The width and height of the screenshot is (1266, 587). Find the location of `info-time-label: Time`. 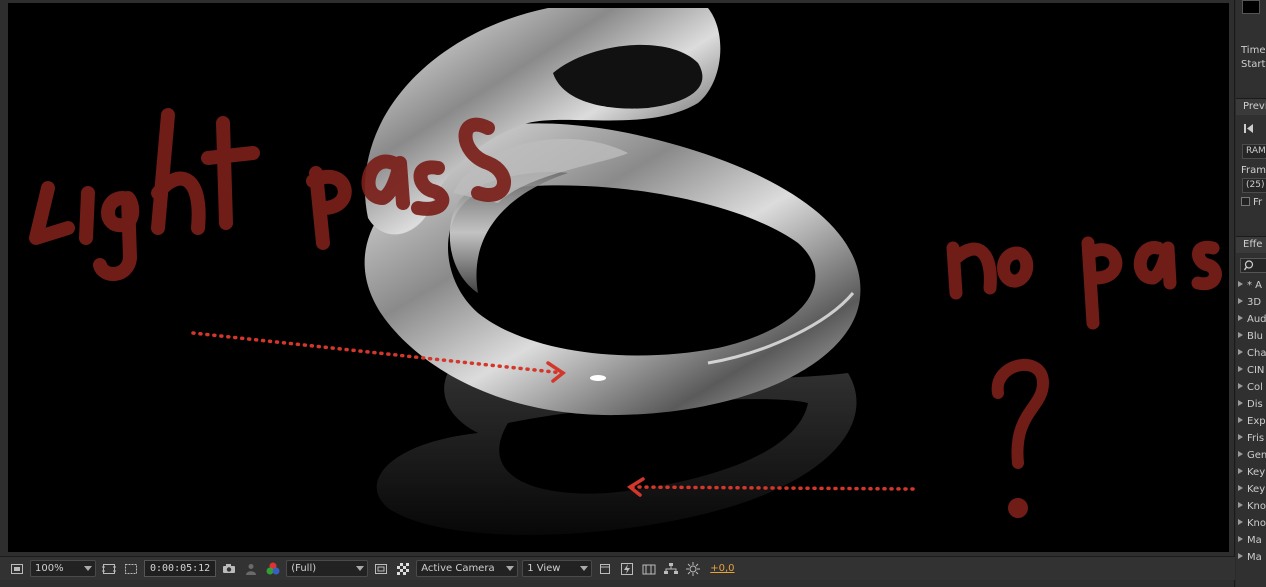

info-time-label: Time is located at coordinates (1253, 50).